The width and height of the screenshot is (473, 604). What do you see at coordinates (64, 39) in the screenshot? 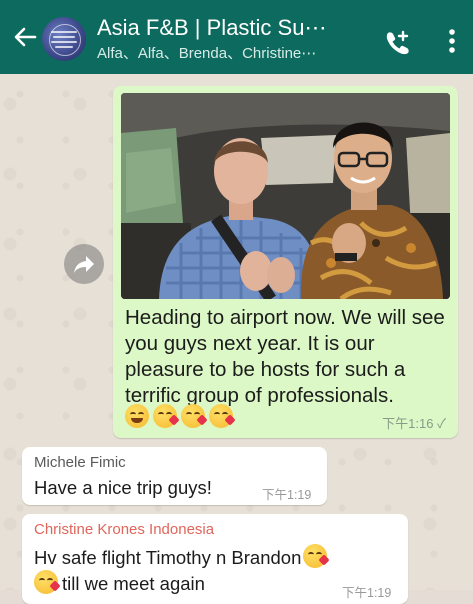
I see `group-avatar` at bounding box center [64, 39].